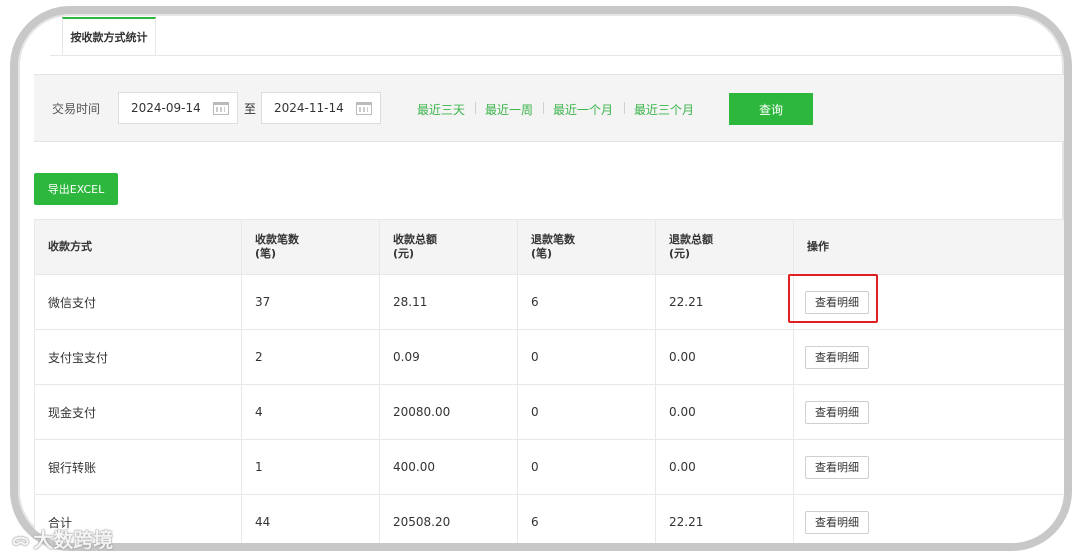  I want to click on highlight-box, so click(833, 298).